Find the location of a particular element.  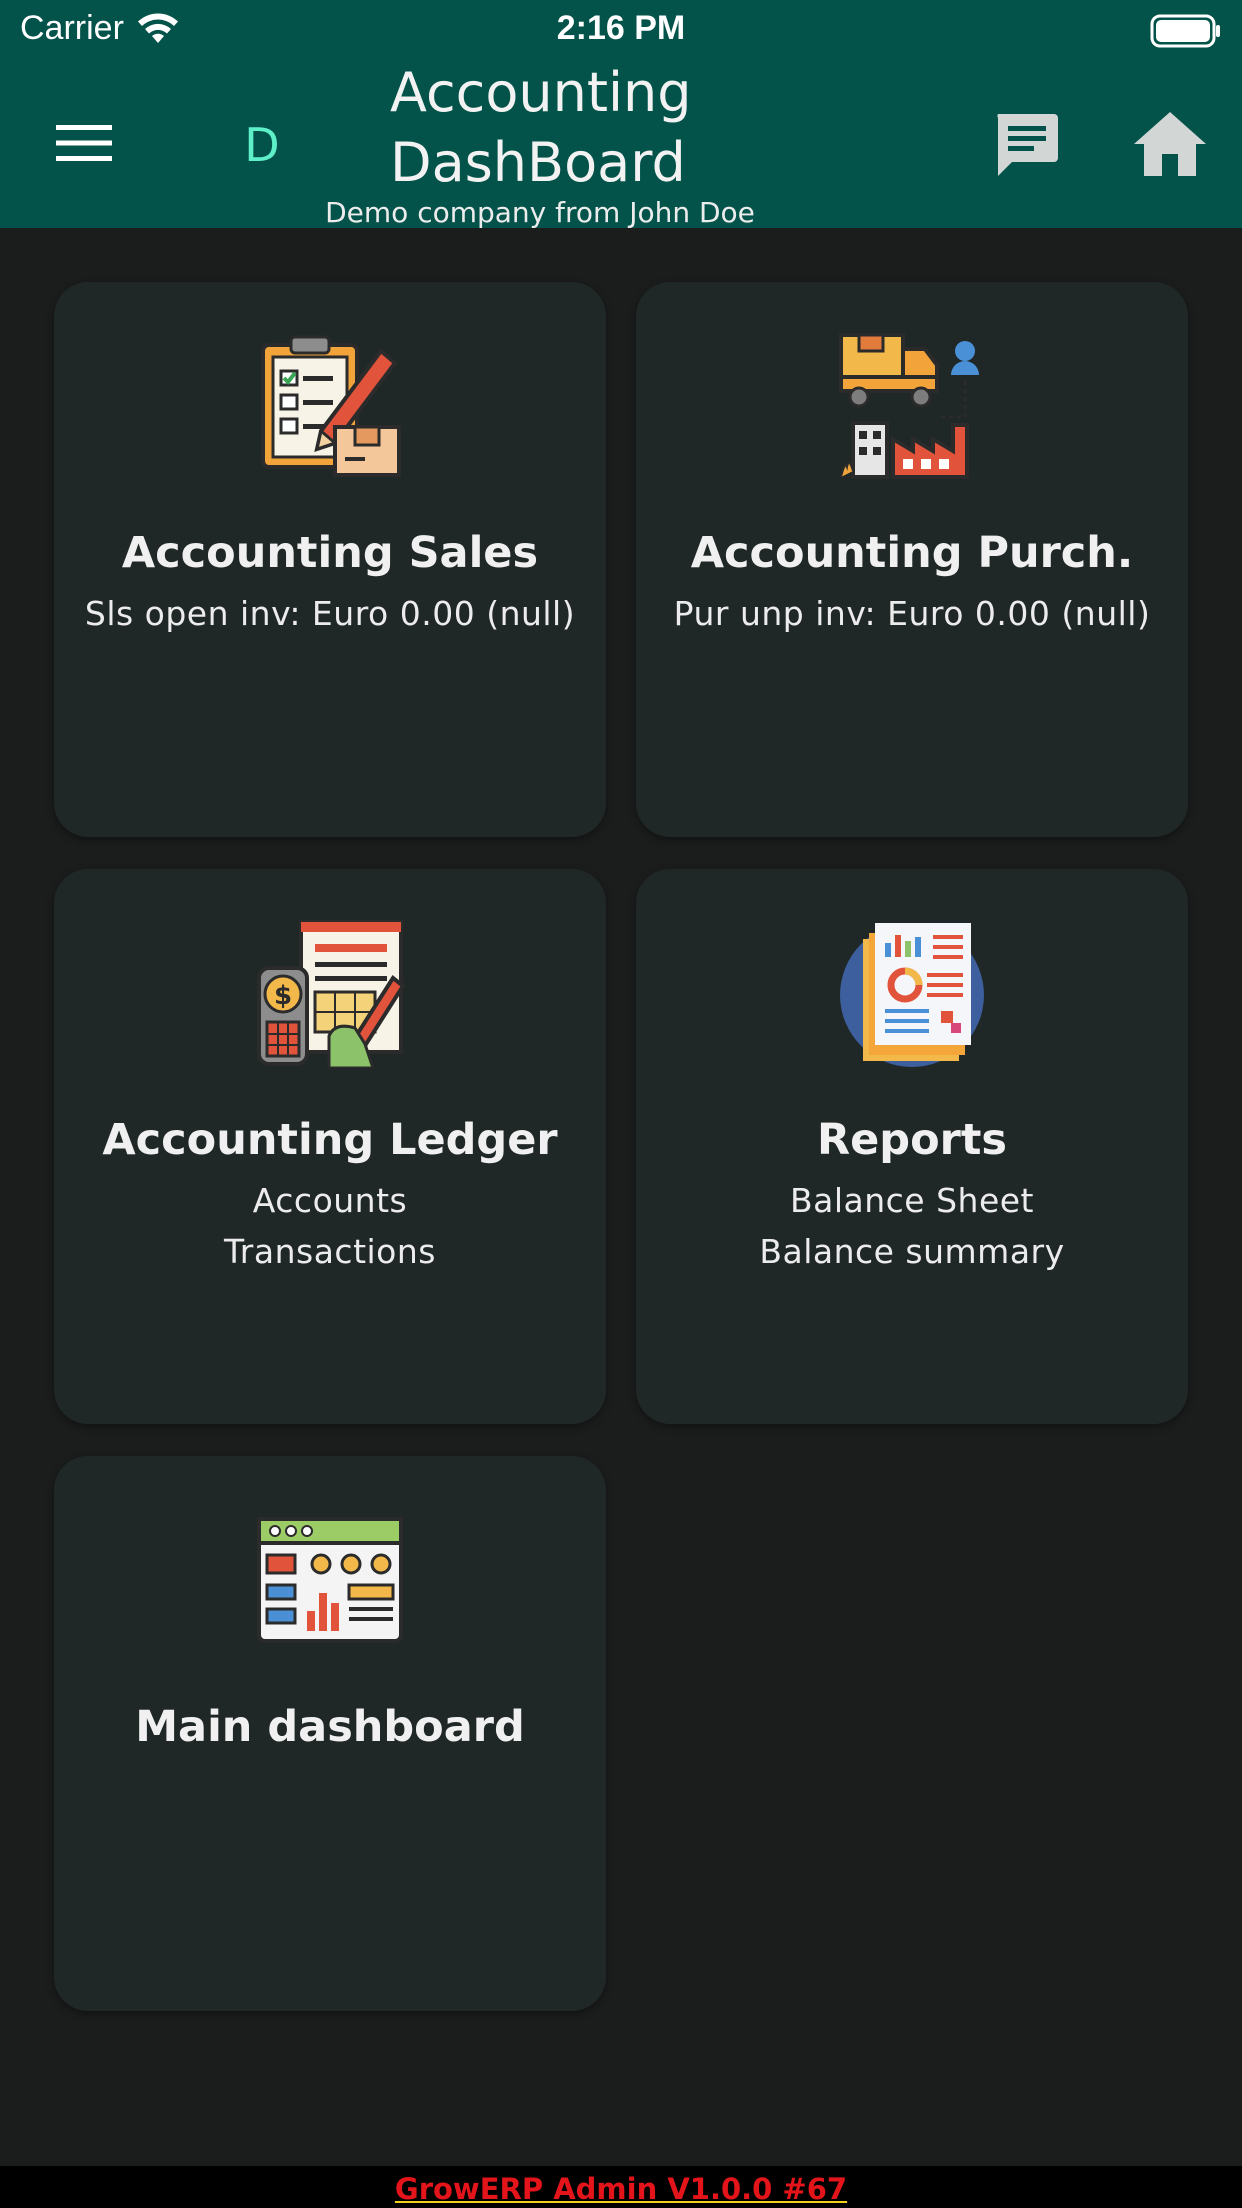

home-button is located at coordinates (1170, 144).